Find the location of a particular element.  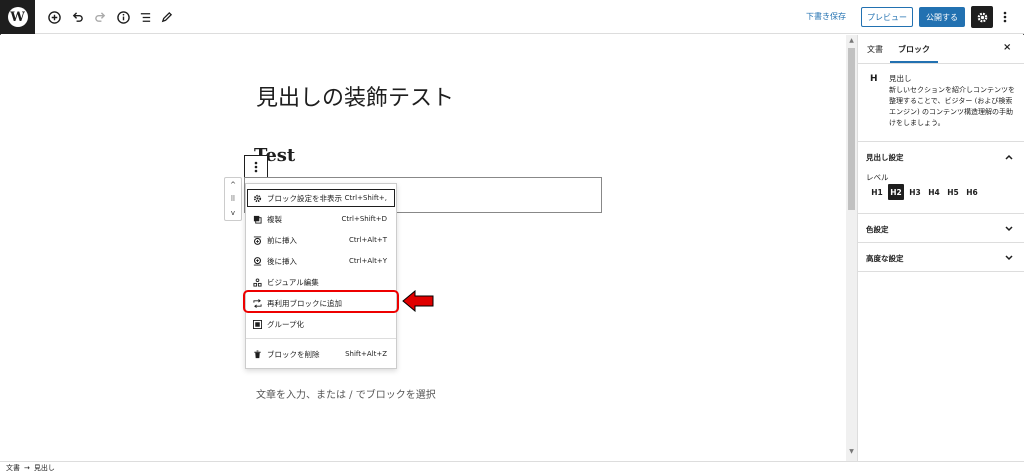

menu-item-label: 複製 is located at coordinates (274, 219).